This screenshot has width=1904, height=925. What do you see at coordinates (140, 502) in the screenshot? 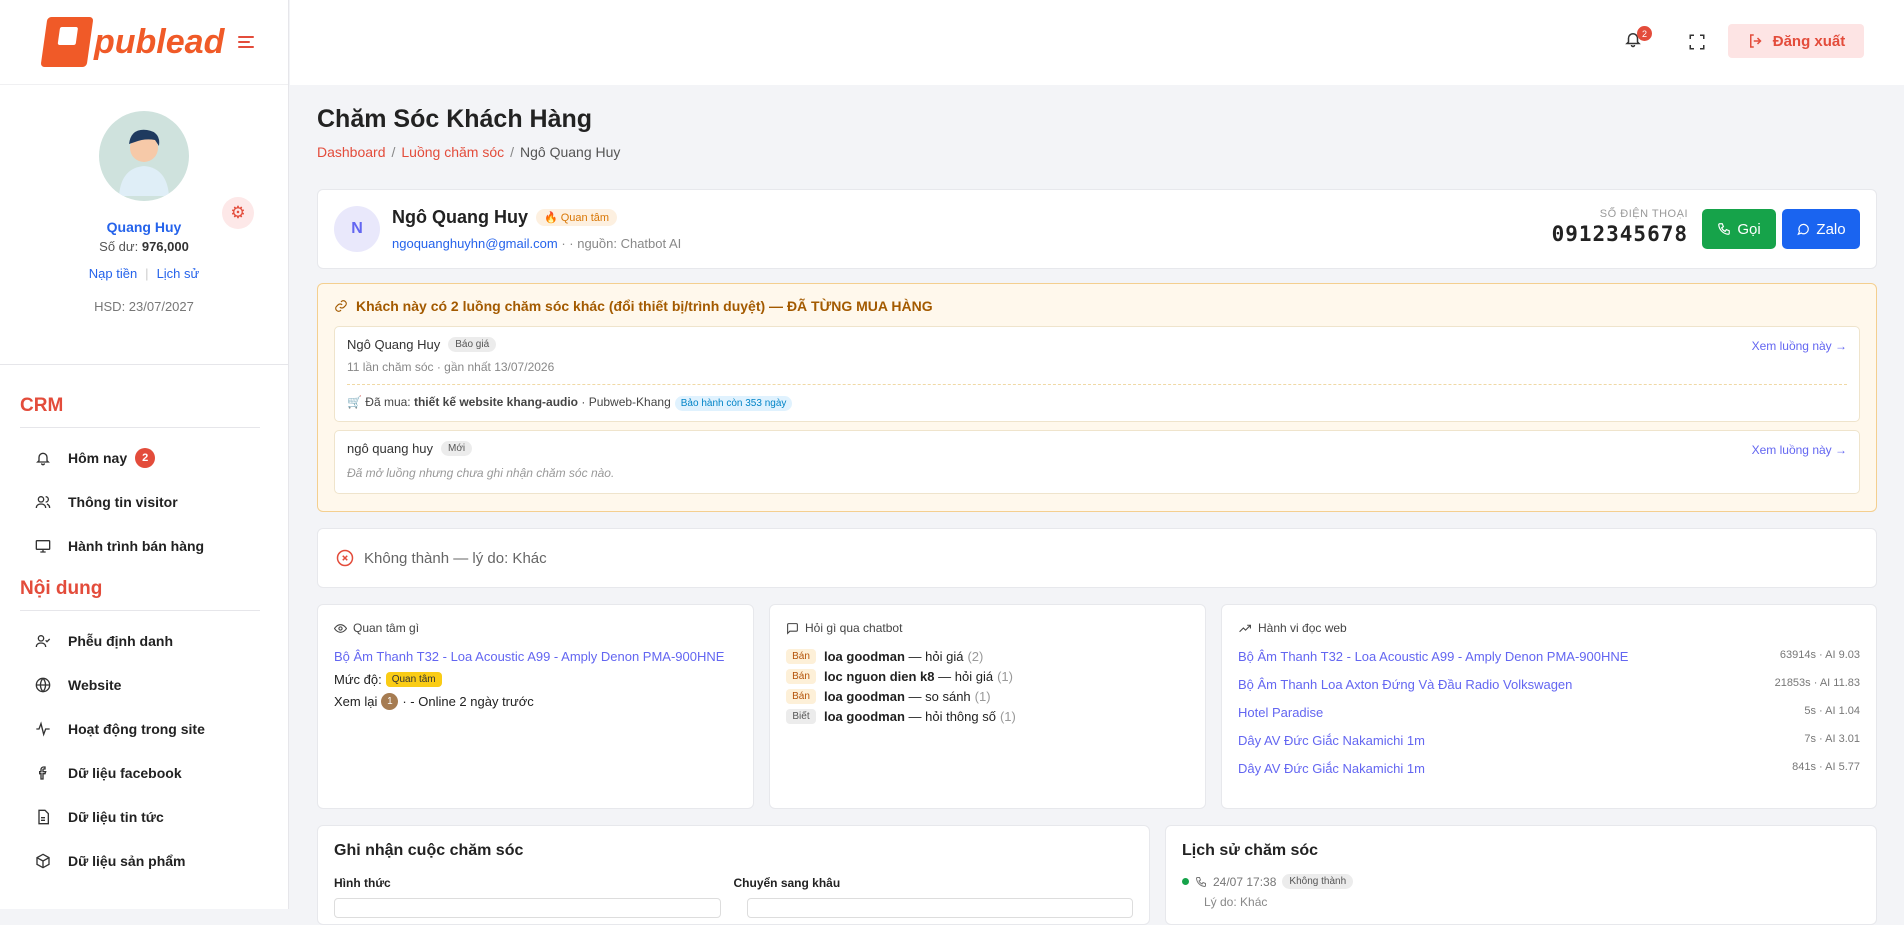
I see `nav-item-visitor: Thông tin visitor` at bounding box center [140, 502].